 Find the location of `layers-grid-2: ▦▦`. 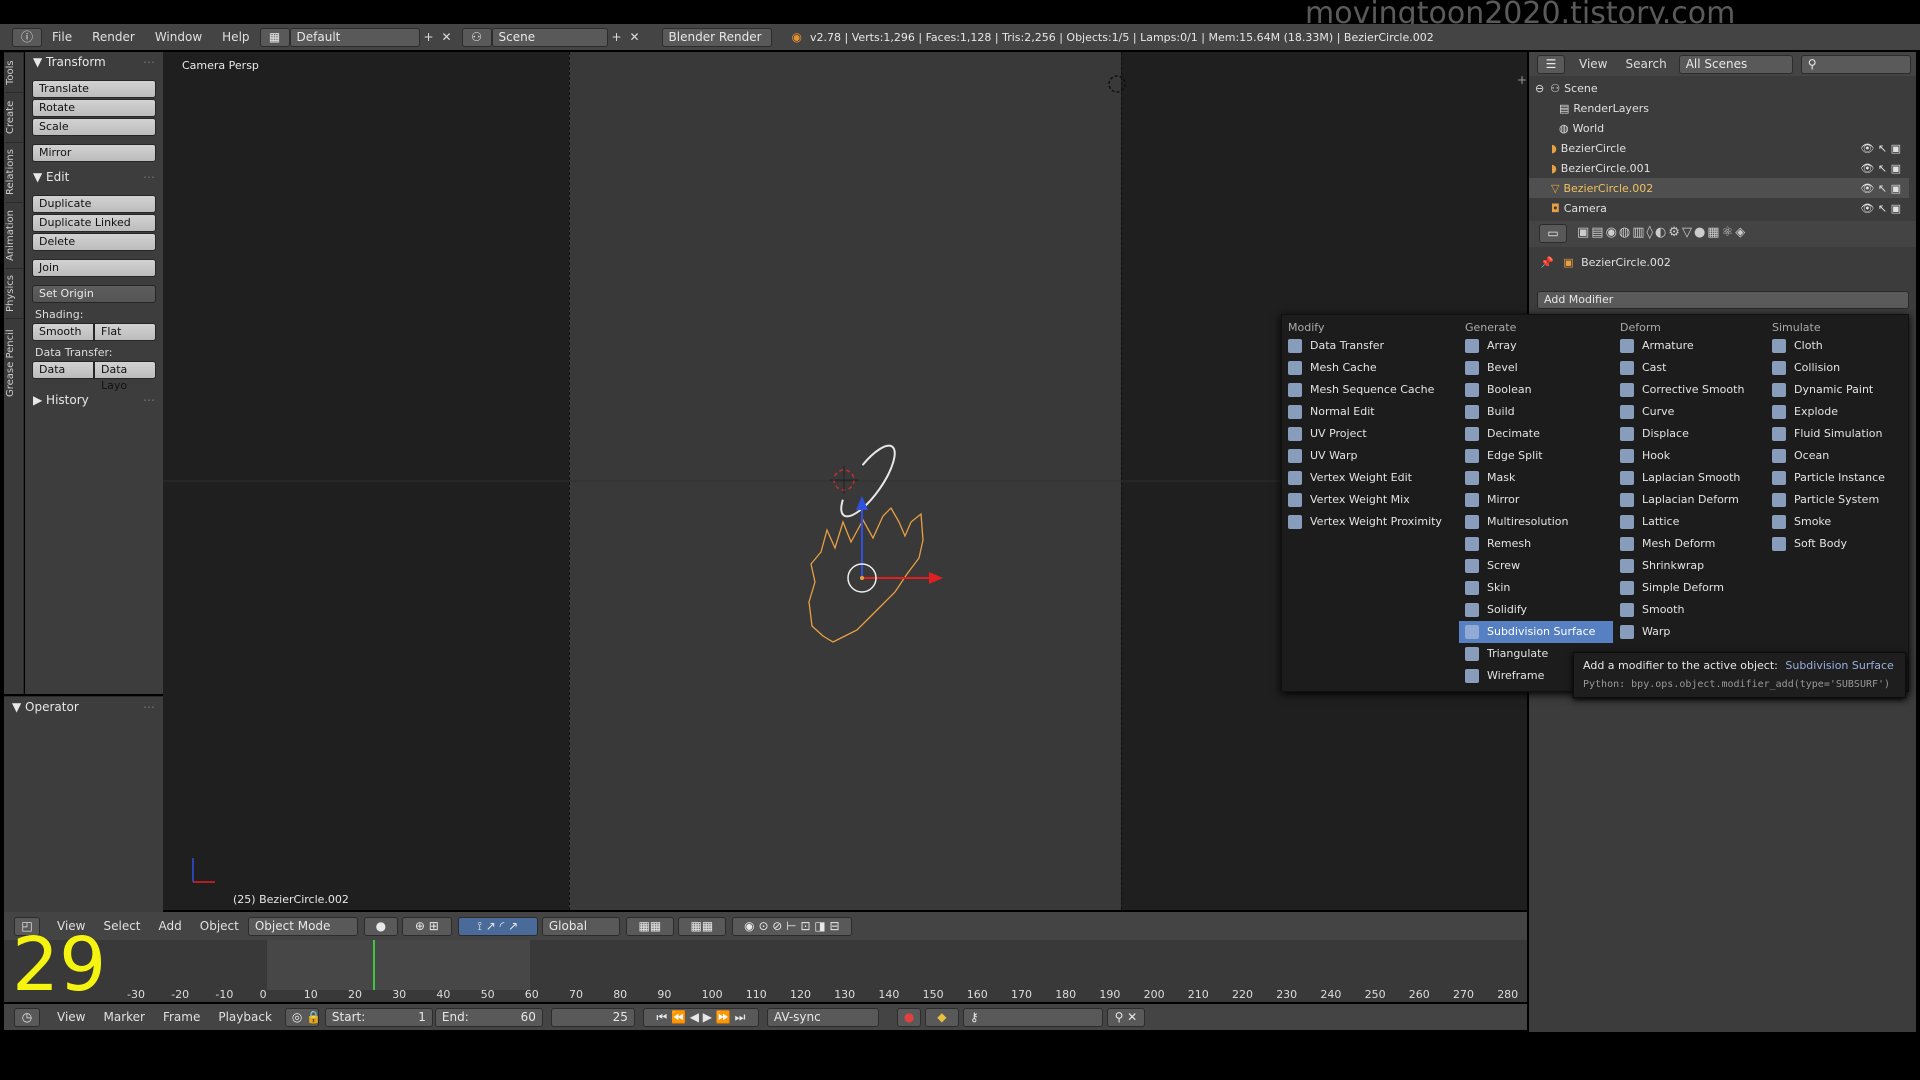

layers-grid-2: ▦▦ is located at coordinates (701, 926).